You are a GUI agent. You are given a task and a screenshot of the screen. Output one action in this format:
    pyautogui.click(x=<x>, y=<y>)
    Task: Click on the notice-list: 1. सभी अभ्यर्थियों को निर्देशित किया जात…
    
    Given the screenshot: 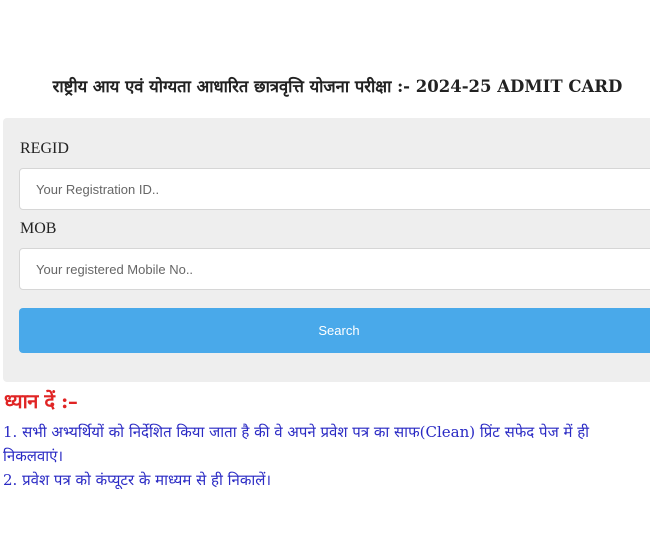 What is the action you would take?
    pyautogui.click(x=313, y=456)
    